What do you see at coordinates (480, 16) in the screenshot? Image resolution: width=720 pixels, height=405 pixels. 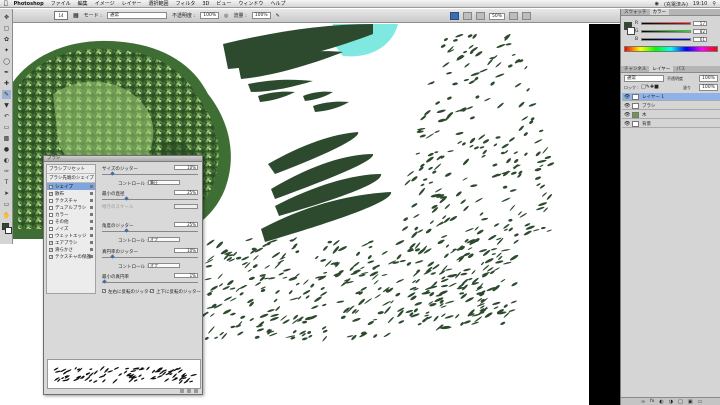 I see `extras-icon` at bounding box center [480, 16].